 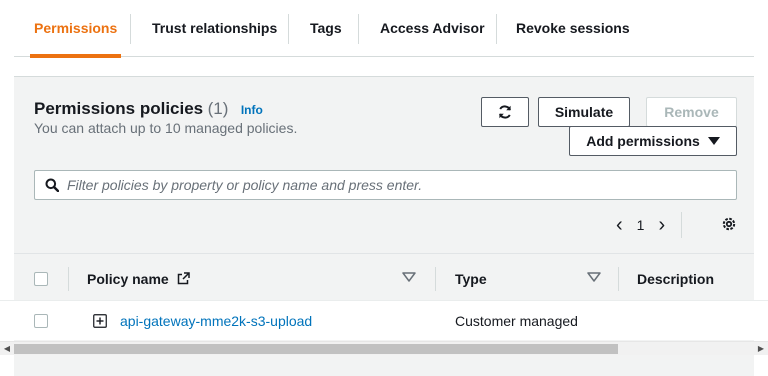 I want to click on add-permissions-label: Add permissions, so click(x=643, y=141).